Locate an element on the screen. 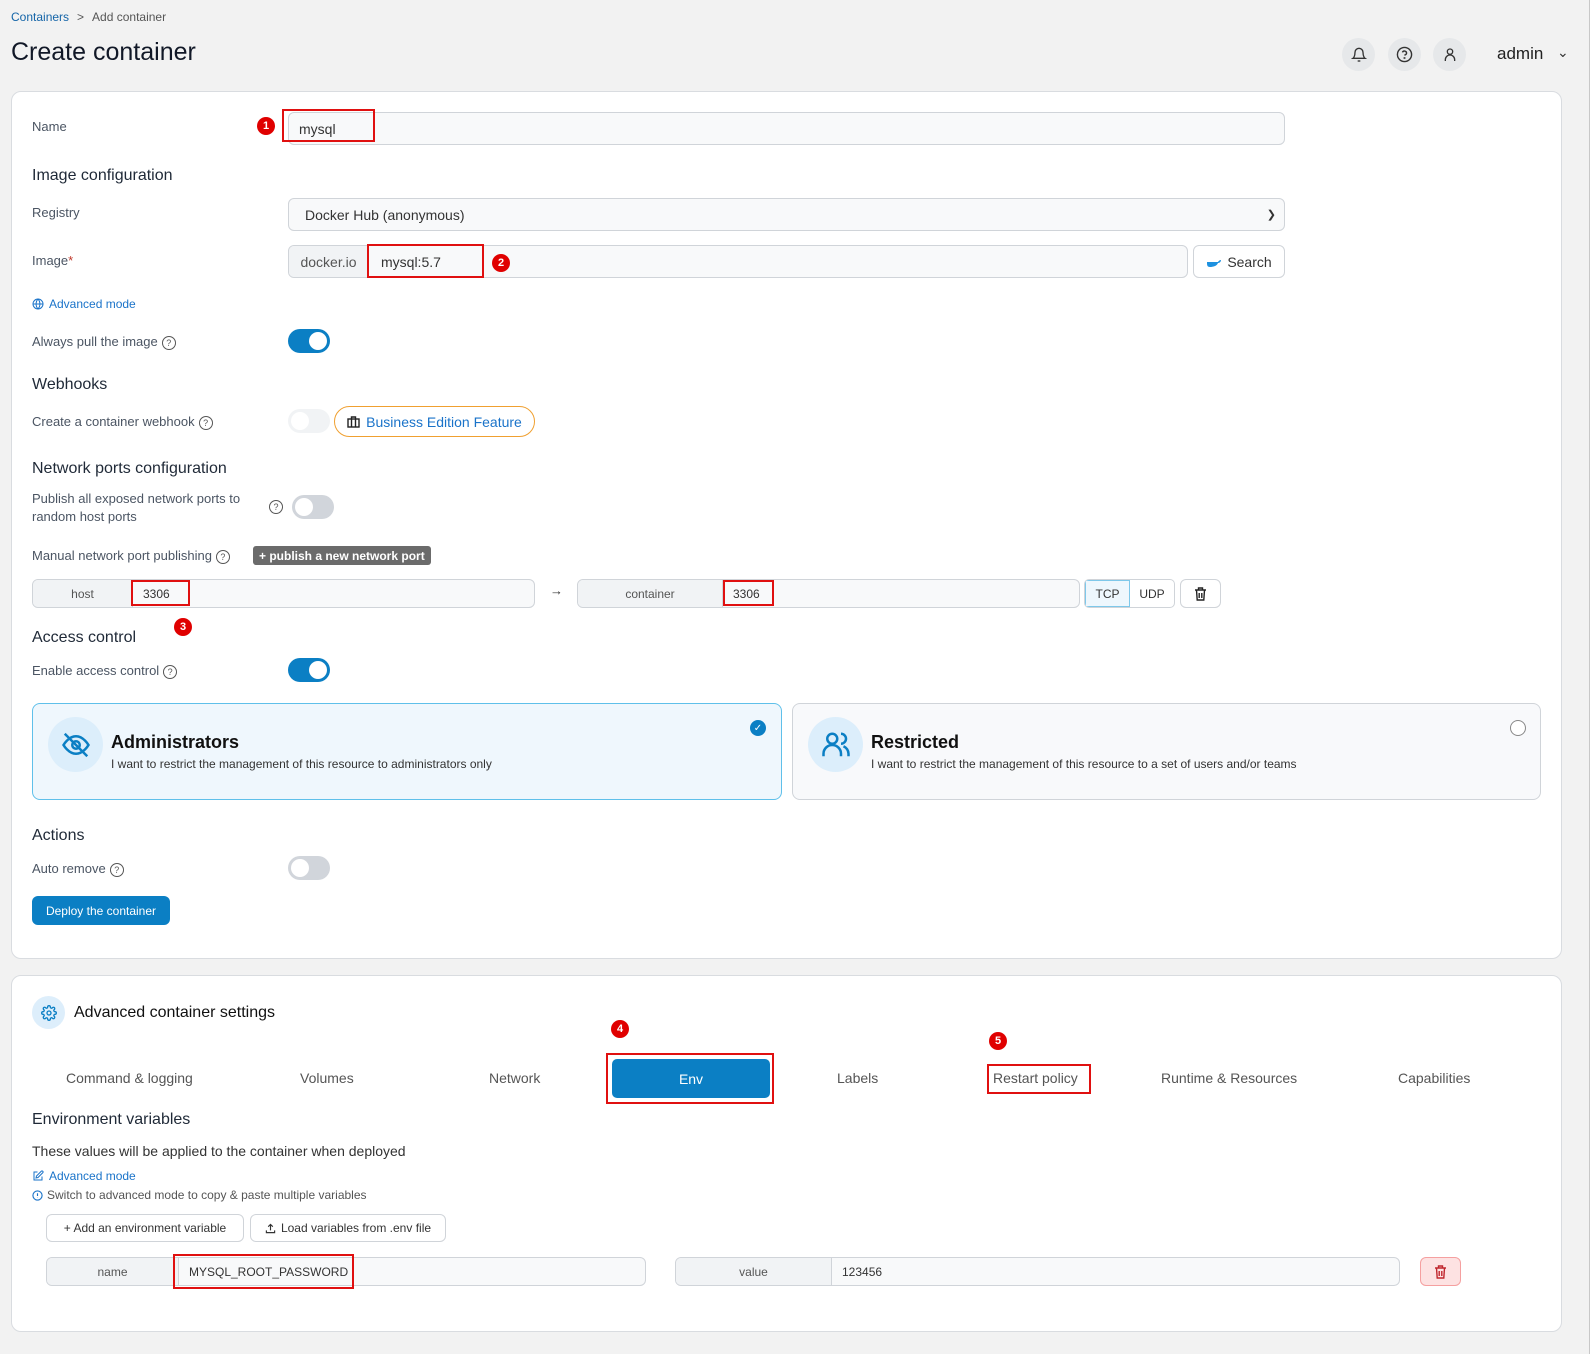 This screenshot has height=1354, width=1590. auto-remove-label: Auto remove? is located at coordinates (78, 869).